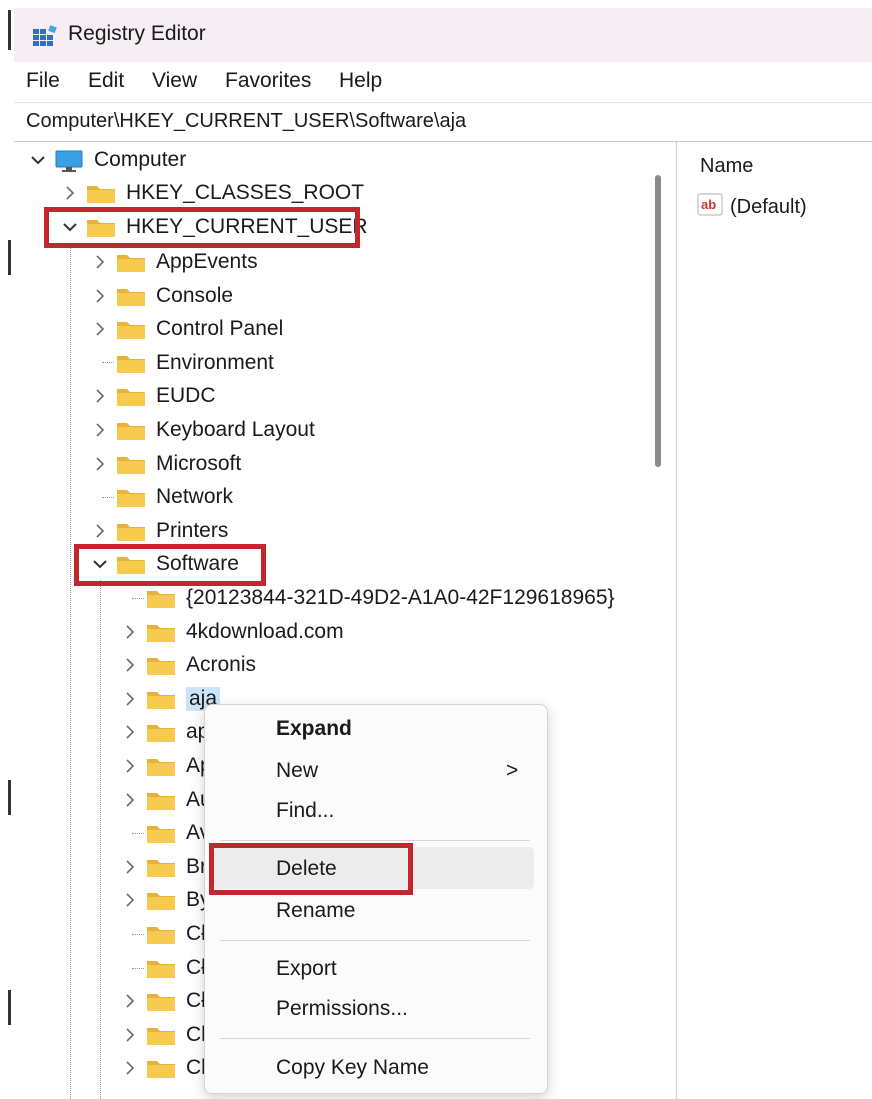 The image size is (872, 1099). Describe the element at coordinates (297, 771) in the screenshot. I see `menu-item-new: New` at that location.